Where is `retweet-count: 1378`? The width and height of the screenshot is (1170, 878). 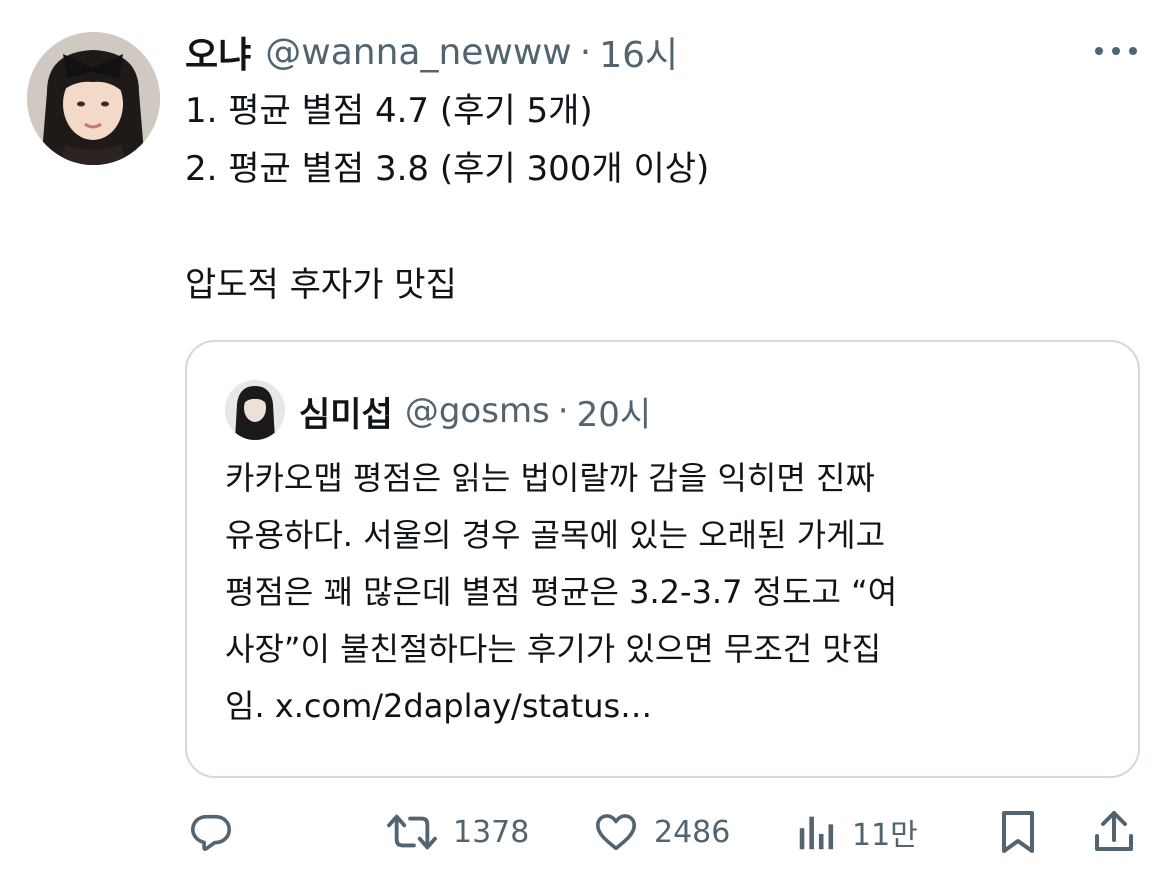 retweet-count: 1378 is located at coordinates (491, 832).